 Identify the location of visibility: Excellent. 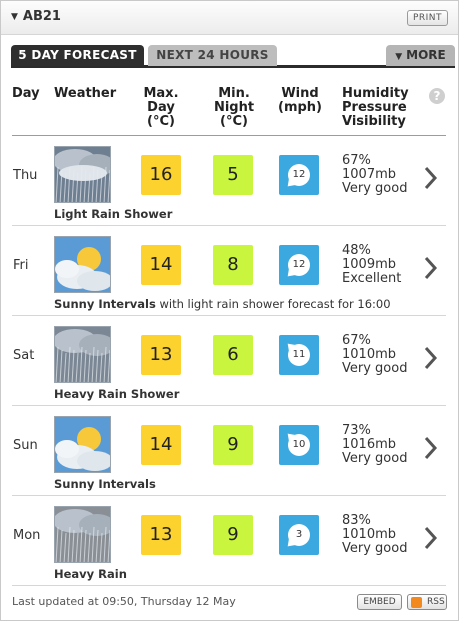
(372, 278).